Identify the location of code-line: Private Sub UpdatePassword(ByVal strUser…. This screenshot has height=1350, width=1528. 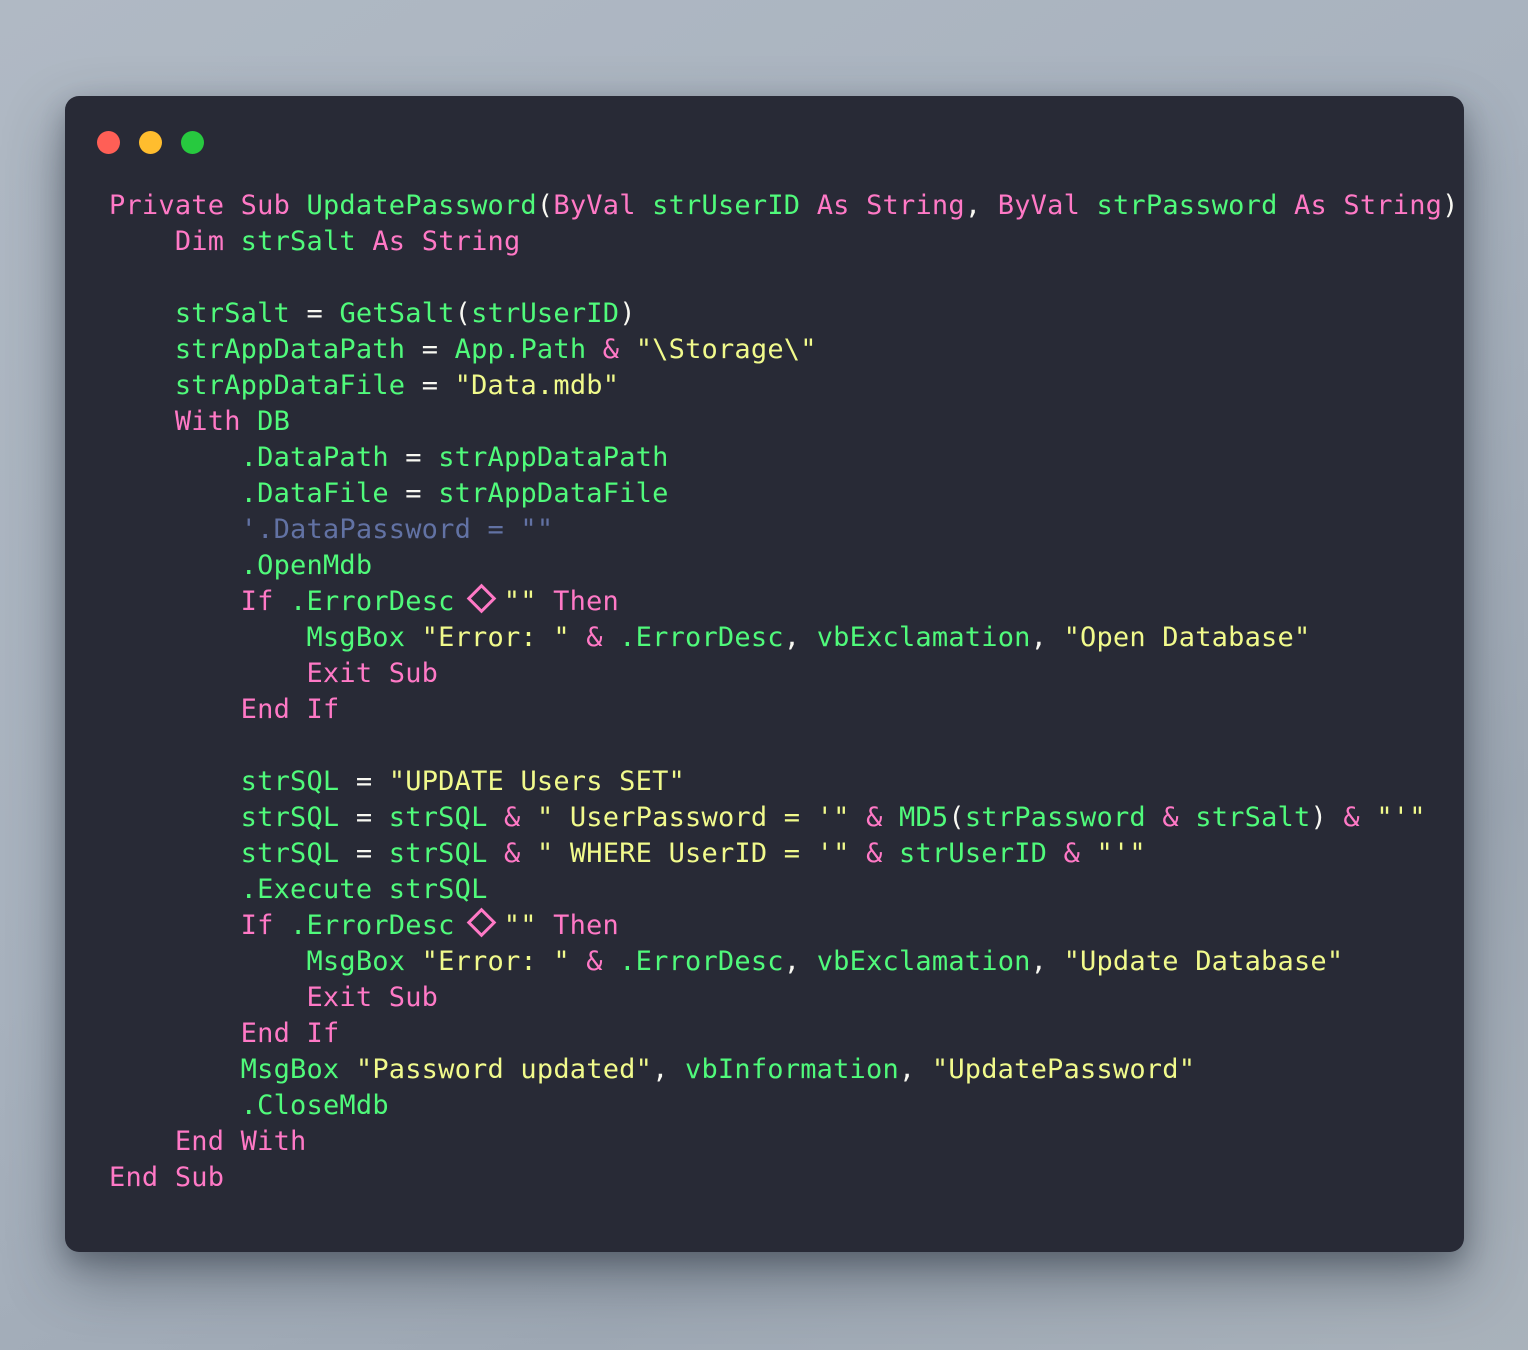
(784, 205).